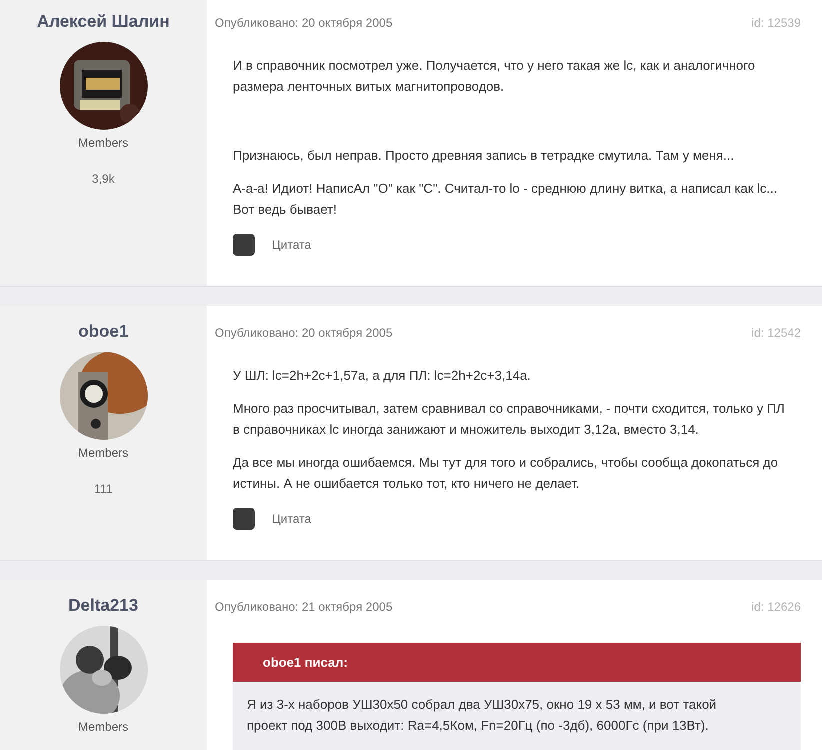 Image resolution: width=822 pixels, height=750 pixels. Describe the element at coordinates (103, 489) in the screenshot. I see `post-count: 111` at that location.